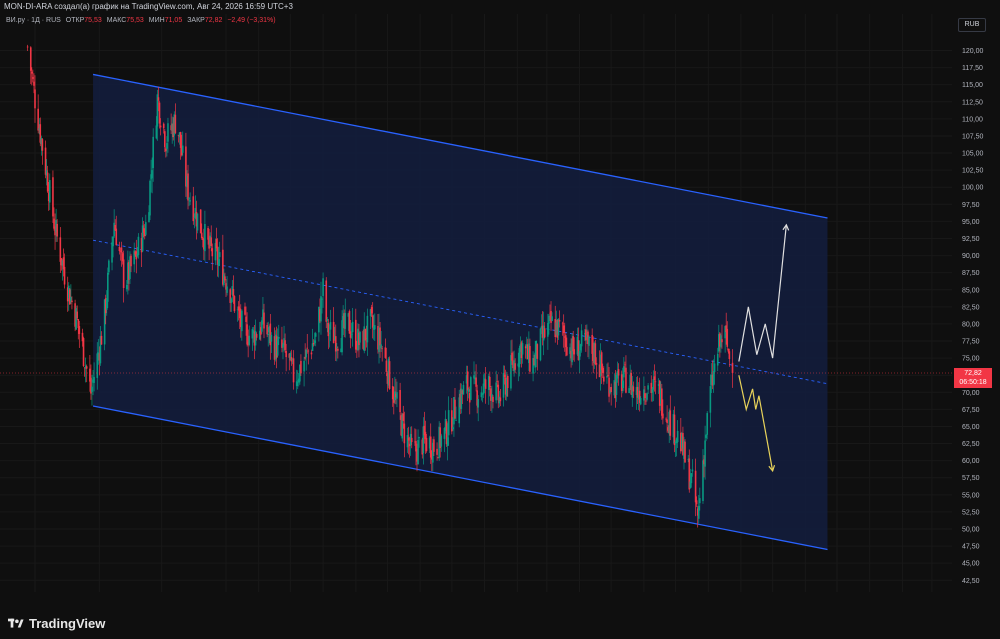 This screenshot has width=1000, height=639. I want to click on tradingview-brand: TradingView, so click(67, 623).